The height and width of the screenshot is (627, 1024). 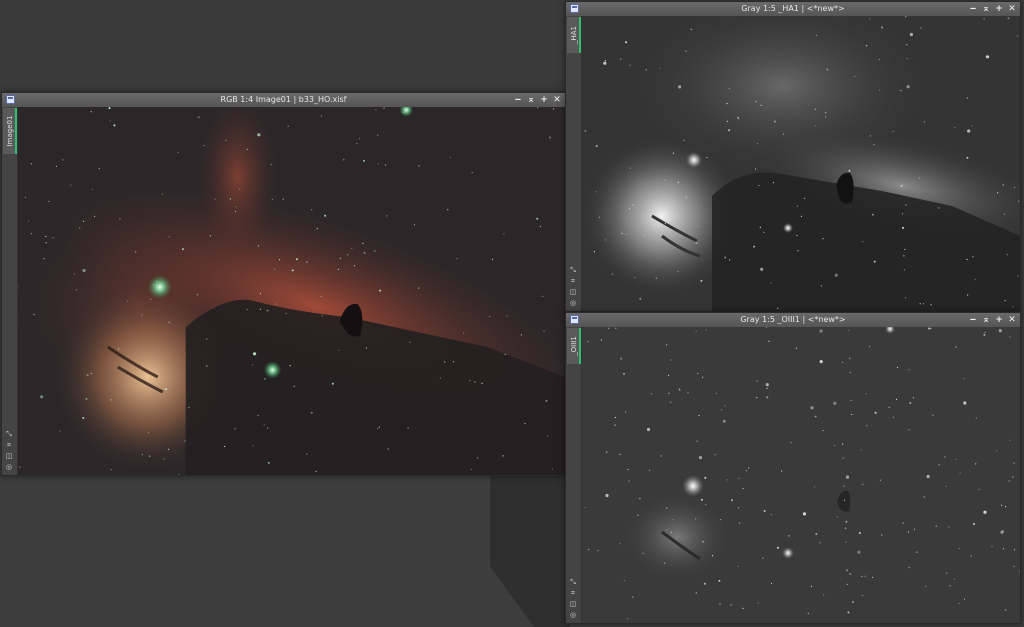 What do you see at coordinates (283, 100) in the screenshot?
I see `window-titlebar: RGB 1:4 Image01 | b33_HO.xisf ‒ ⌅ + ✕` at bounding box center [283, 100].